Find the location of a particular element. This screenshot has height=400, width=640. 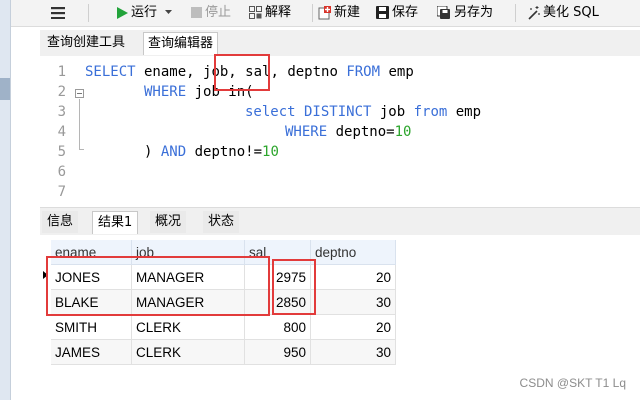

column-header-deptno: deptno is located at coordinates (353, 252).